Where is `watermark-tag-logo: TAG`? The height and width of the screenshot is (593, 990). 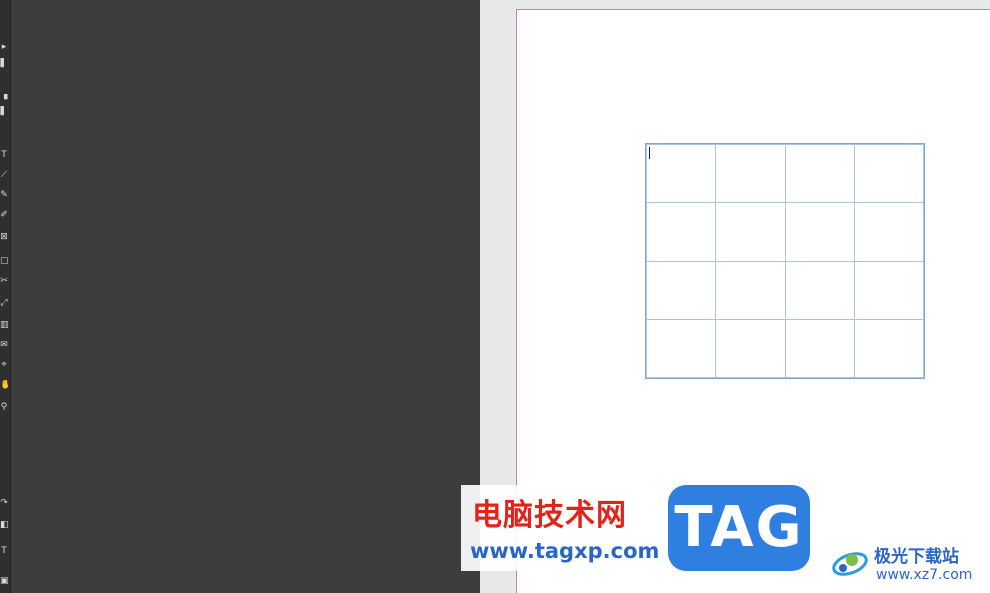 watermark-tag-logo: TAG is located at coordinates (739, 528).